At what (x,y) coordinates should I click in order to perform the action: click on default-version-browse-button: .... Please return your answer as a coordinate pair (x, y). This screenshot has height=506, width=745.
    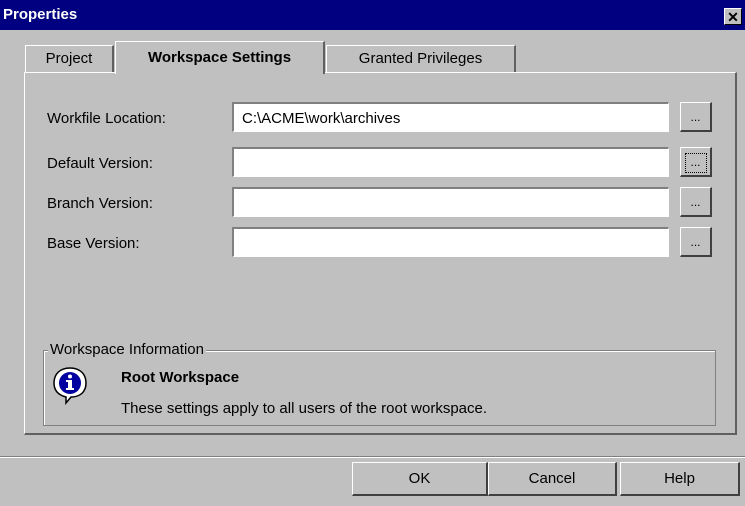
    Looking at the image, I should click on (696, 162).